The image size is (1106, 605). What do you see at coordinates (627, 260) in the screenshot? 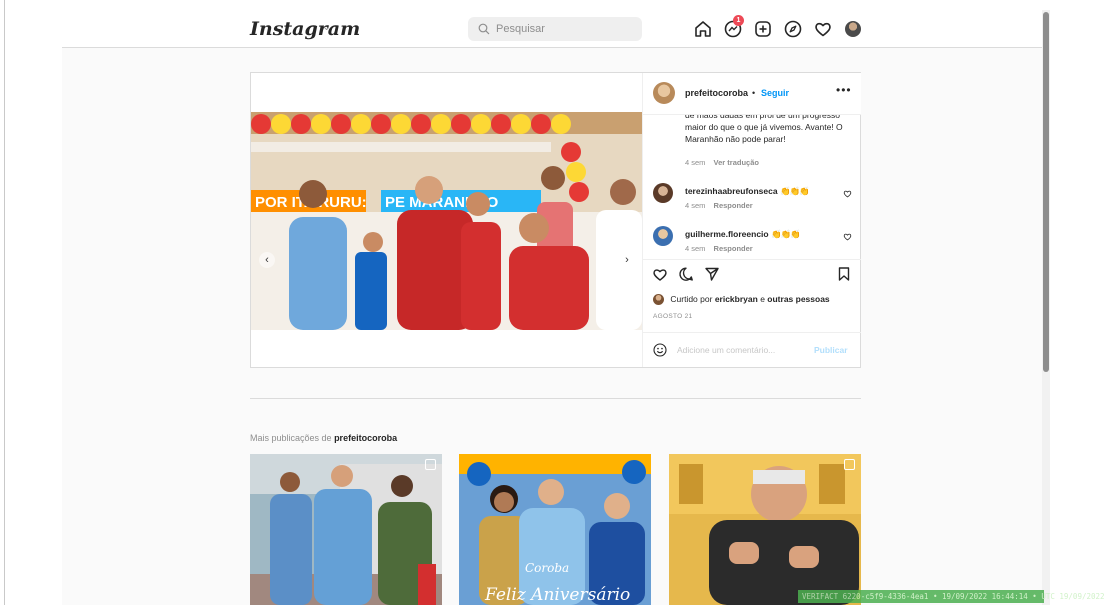
I see `carousel-next-button: ›` at bounding box center [627, 260].